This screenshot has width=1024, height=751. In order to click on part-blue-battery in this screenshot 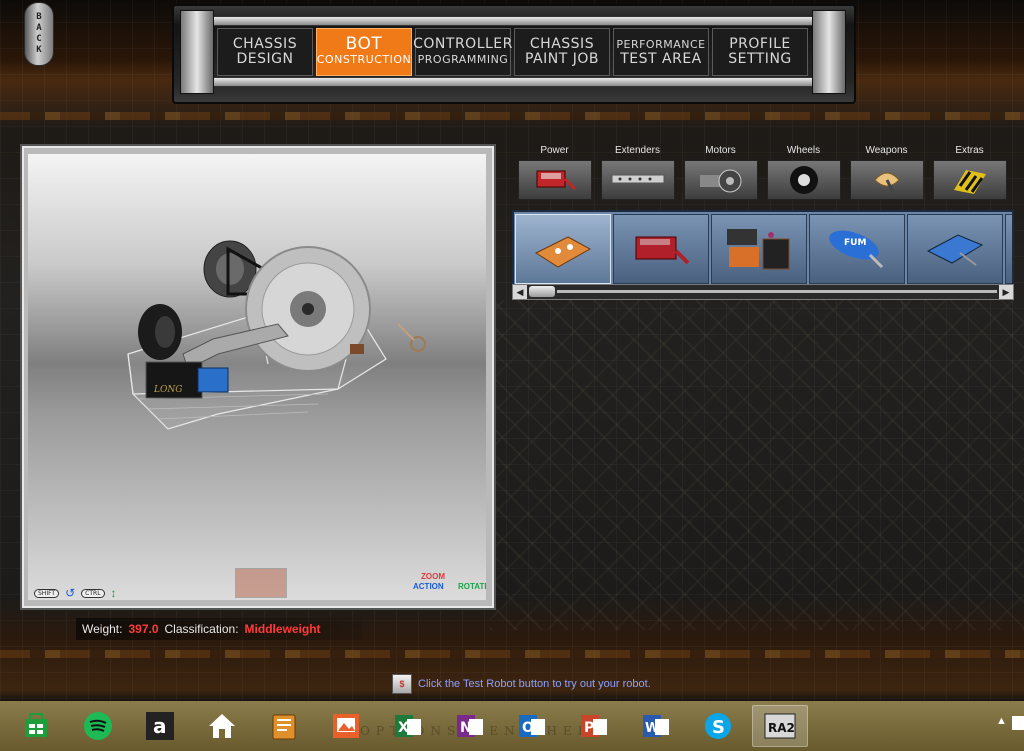, I will do `click(955, 249)`.